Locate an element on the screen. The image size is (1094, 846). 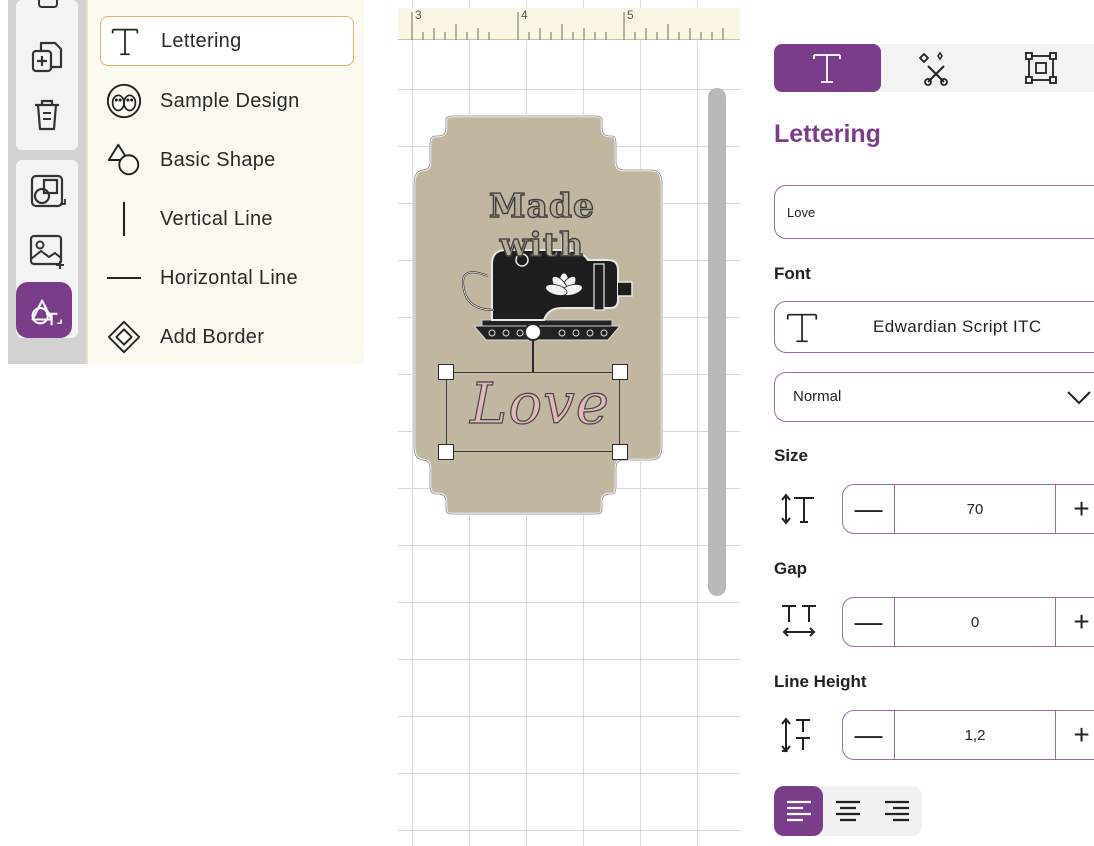
ruler-ticks is located at coordinates (567, 26).